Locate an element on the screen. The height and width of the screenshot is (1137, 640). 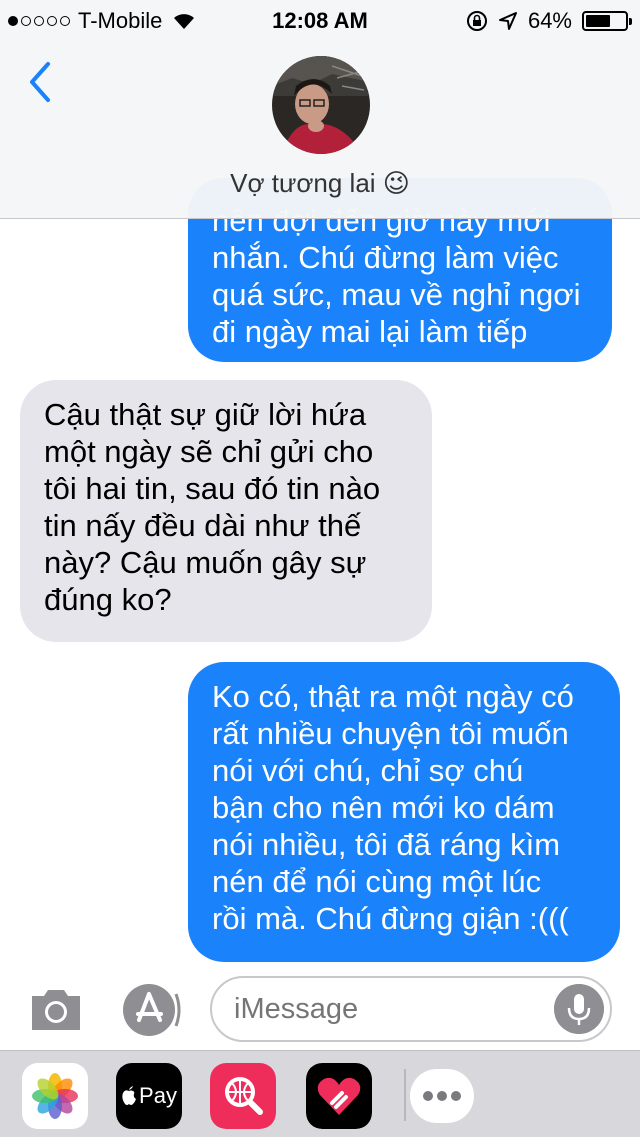
back-chevron-icon is located at coordinates (42, 82).